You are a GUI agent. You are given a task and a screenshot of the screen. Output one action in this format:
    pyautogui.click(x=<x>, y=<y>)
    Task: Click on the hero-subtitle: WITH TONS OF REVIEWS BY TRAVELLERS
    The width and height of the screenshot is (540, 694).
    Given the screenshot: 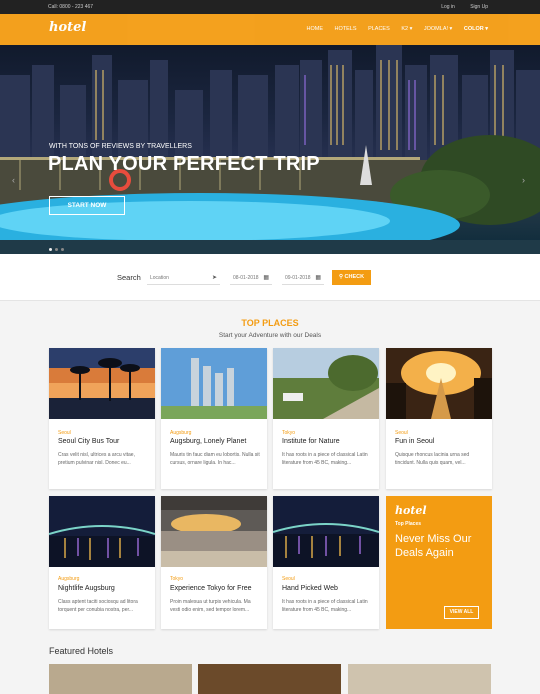 What is the action you would take?
    pyautogui.click(x=120, y=146)
    